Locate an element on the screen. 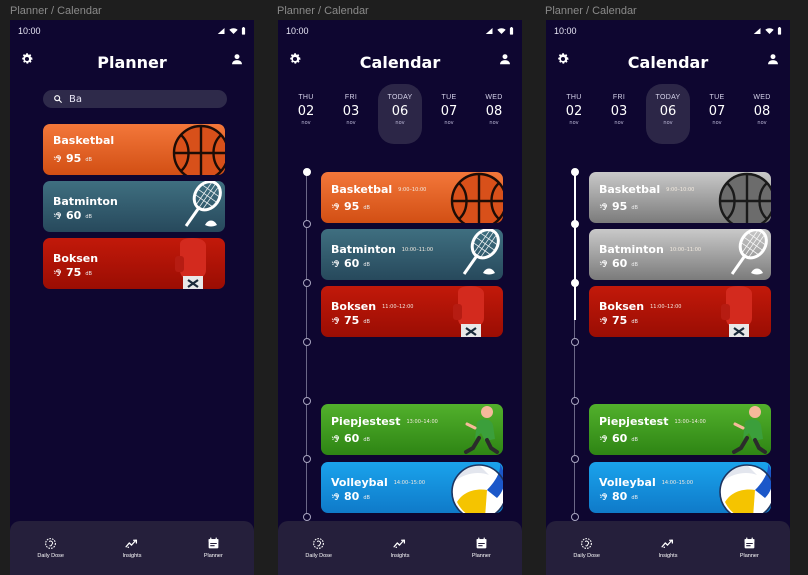  calendar-card-batminton-done: Batminton 10:00–11:00 60 dB is located at coordinates (680, 254).